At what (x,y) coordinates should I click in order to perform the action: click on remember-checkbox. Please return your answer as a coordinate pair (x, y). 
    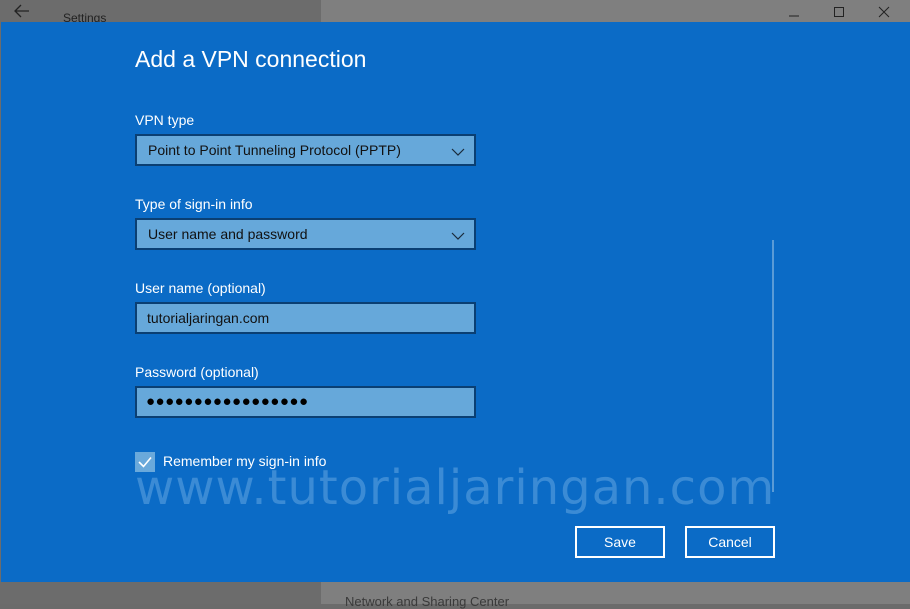
    Looking at the image, I should click on (145, 462).